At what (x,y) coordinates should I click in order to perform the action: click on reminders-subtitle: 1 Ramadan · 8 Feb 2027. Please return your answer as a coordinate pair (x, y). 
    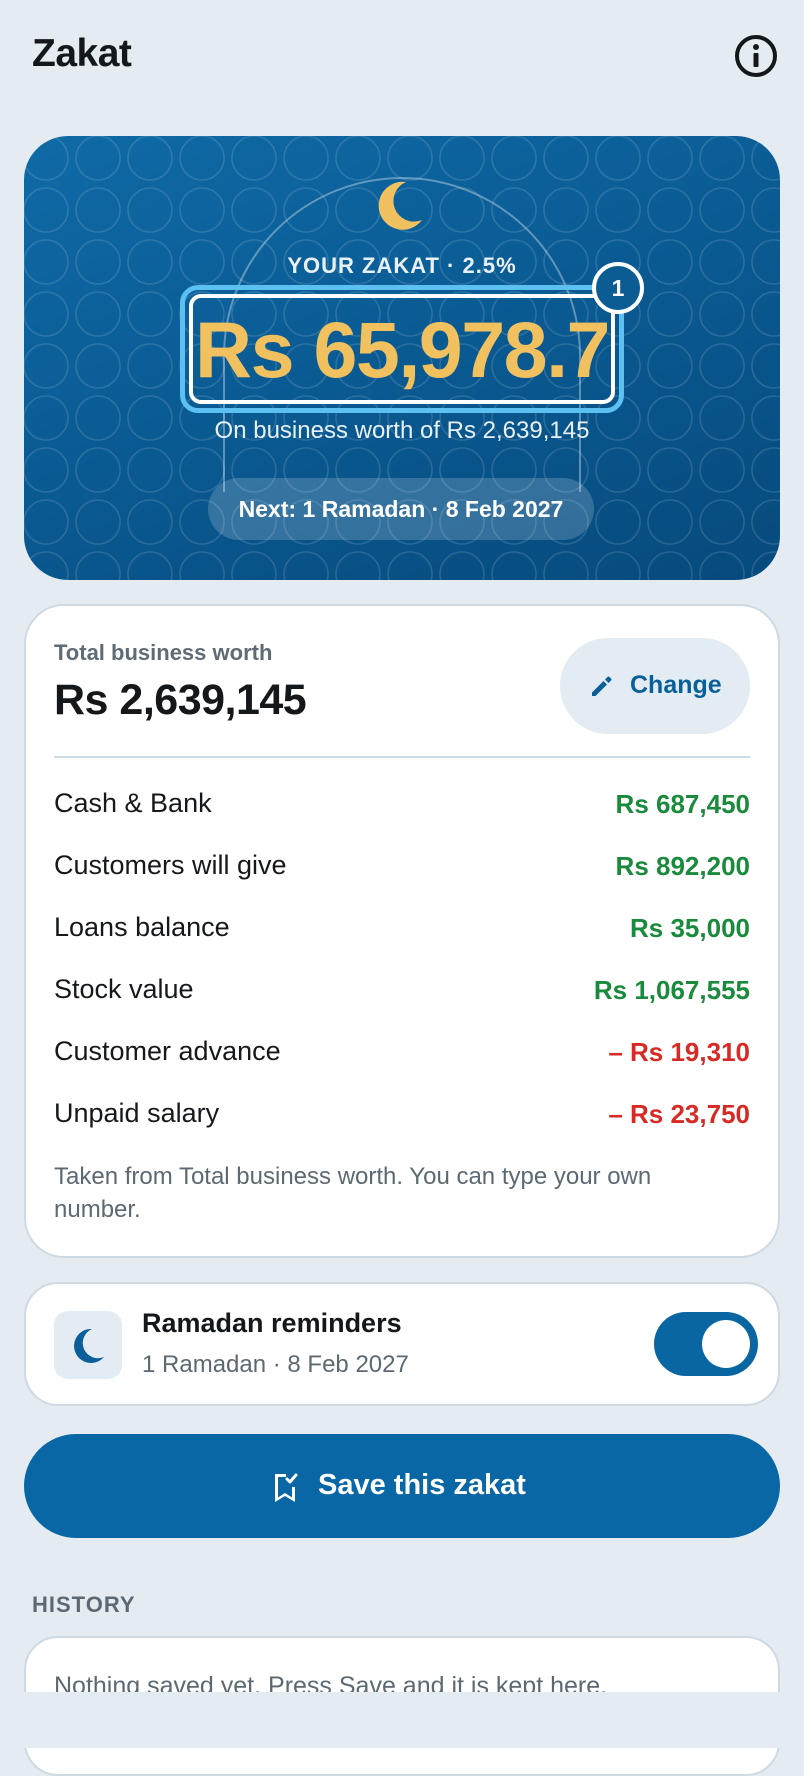
    Looking at the image, I should click on (275, 1364).